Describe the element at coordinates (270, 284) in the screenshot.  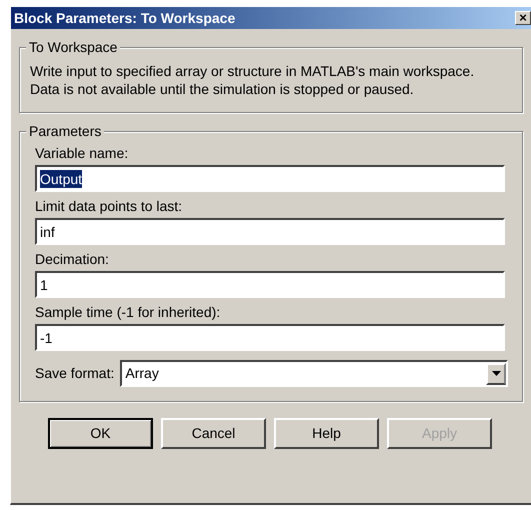
I see `input-field: 1` at that location.